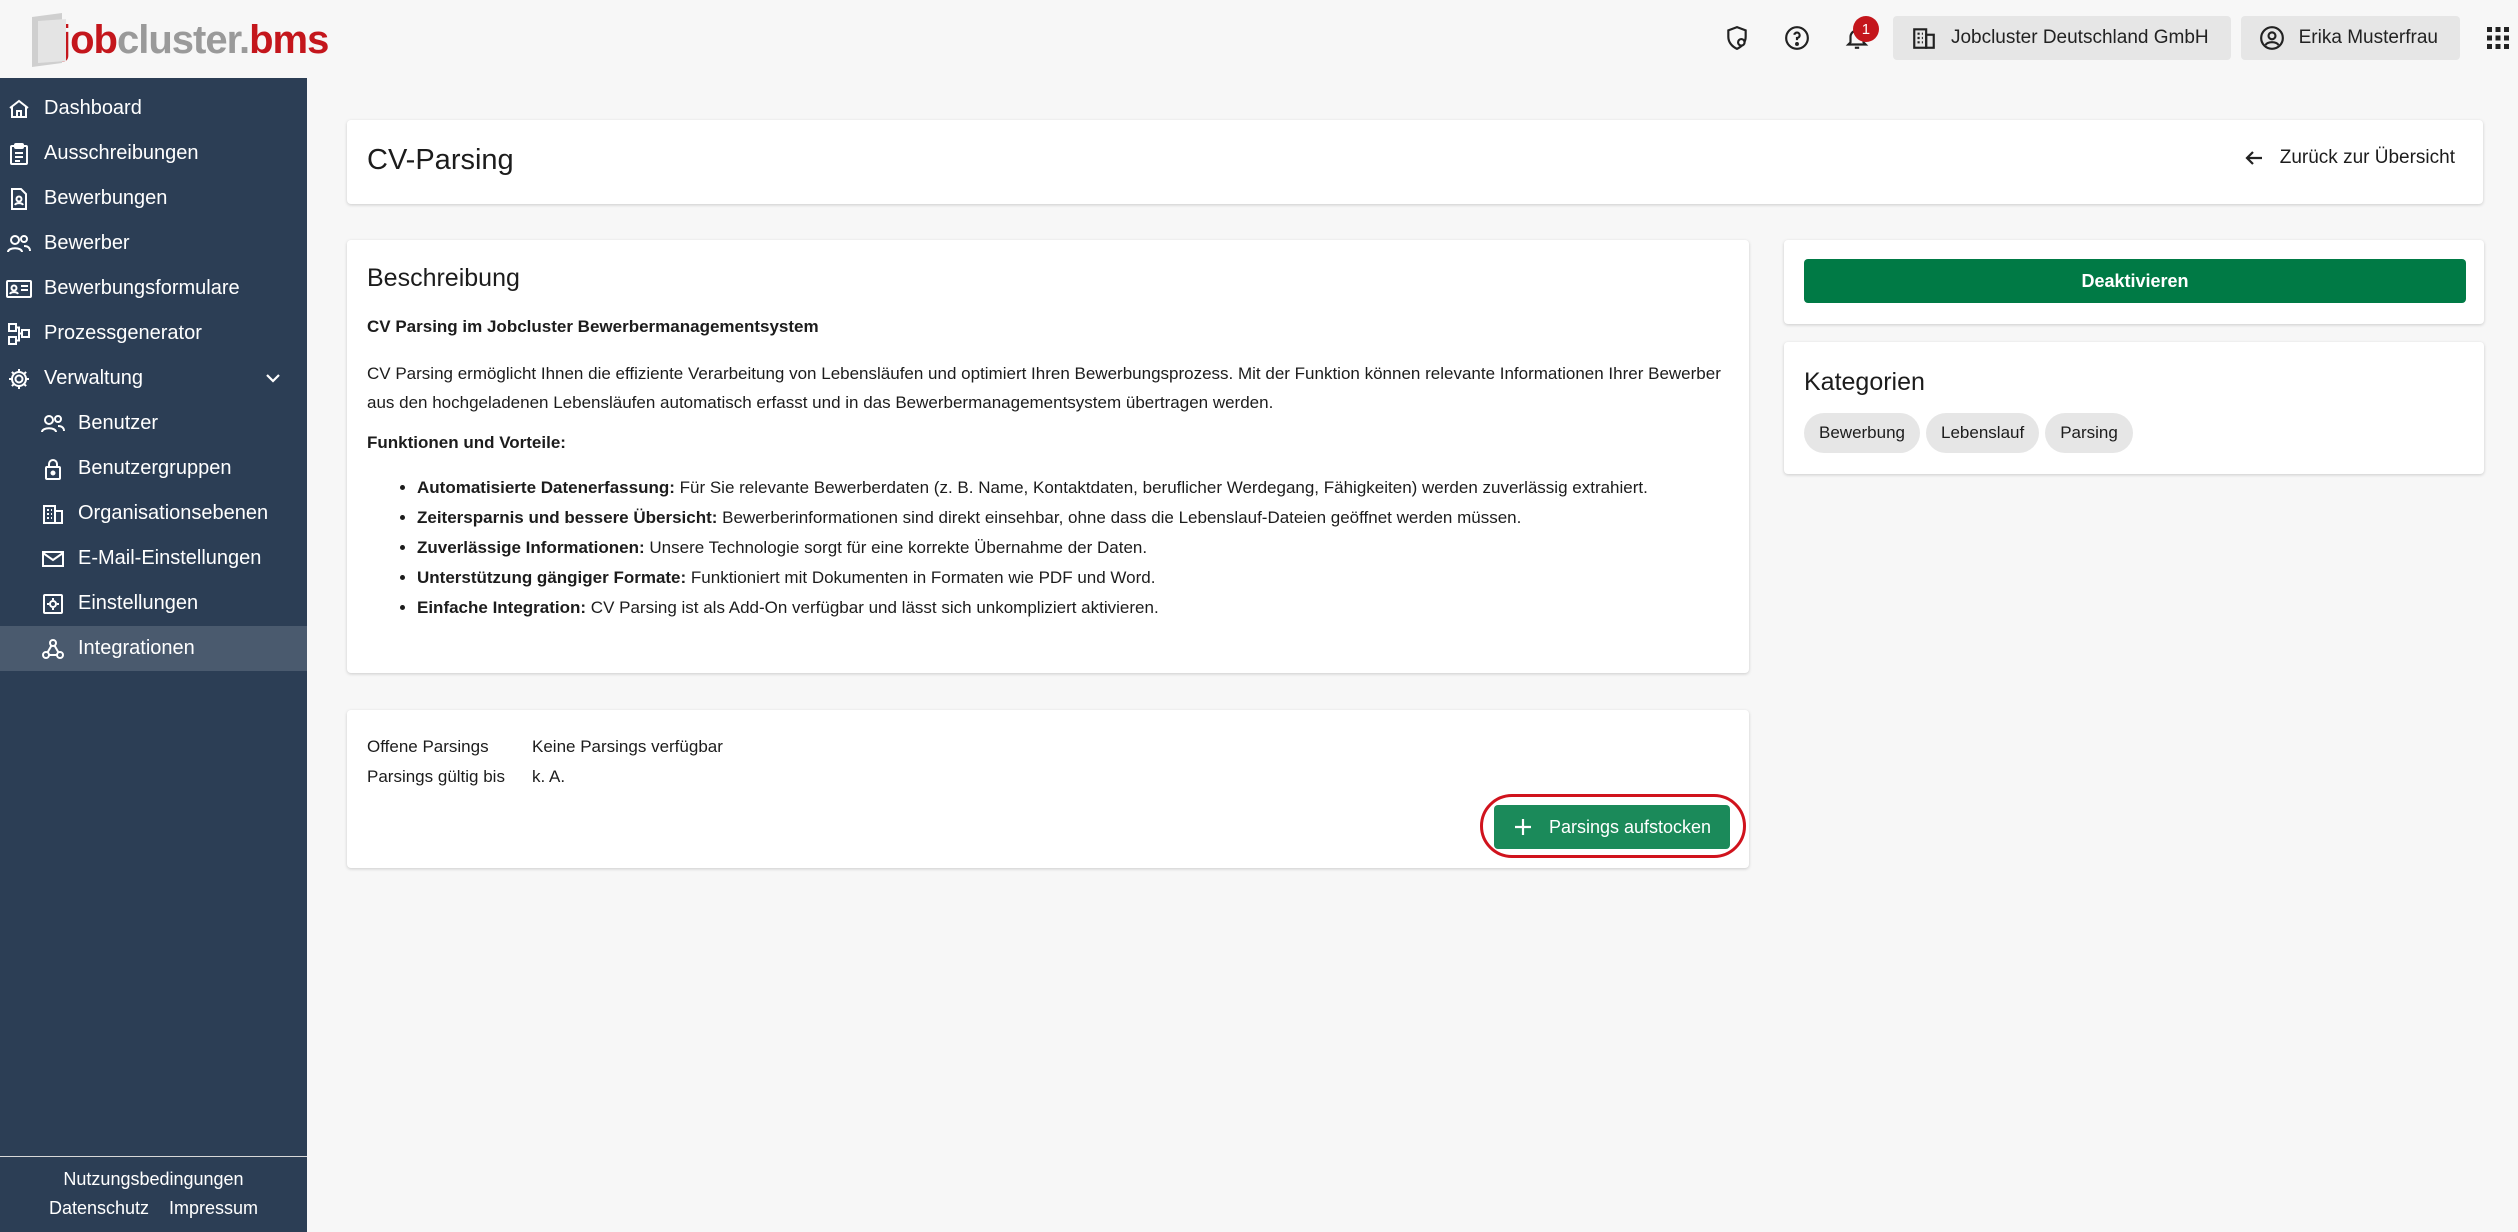  What do you see at coordinates (19, 288) in the screenshot?
I see `id-card-icon` at bounding box center [19, 288].